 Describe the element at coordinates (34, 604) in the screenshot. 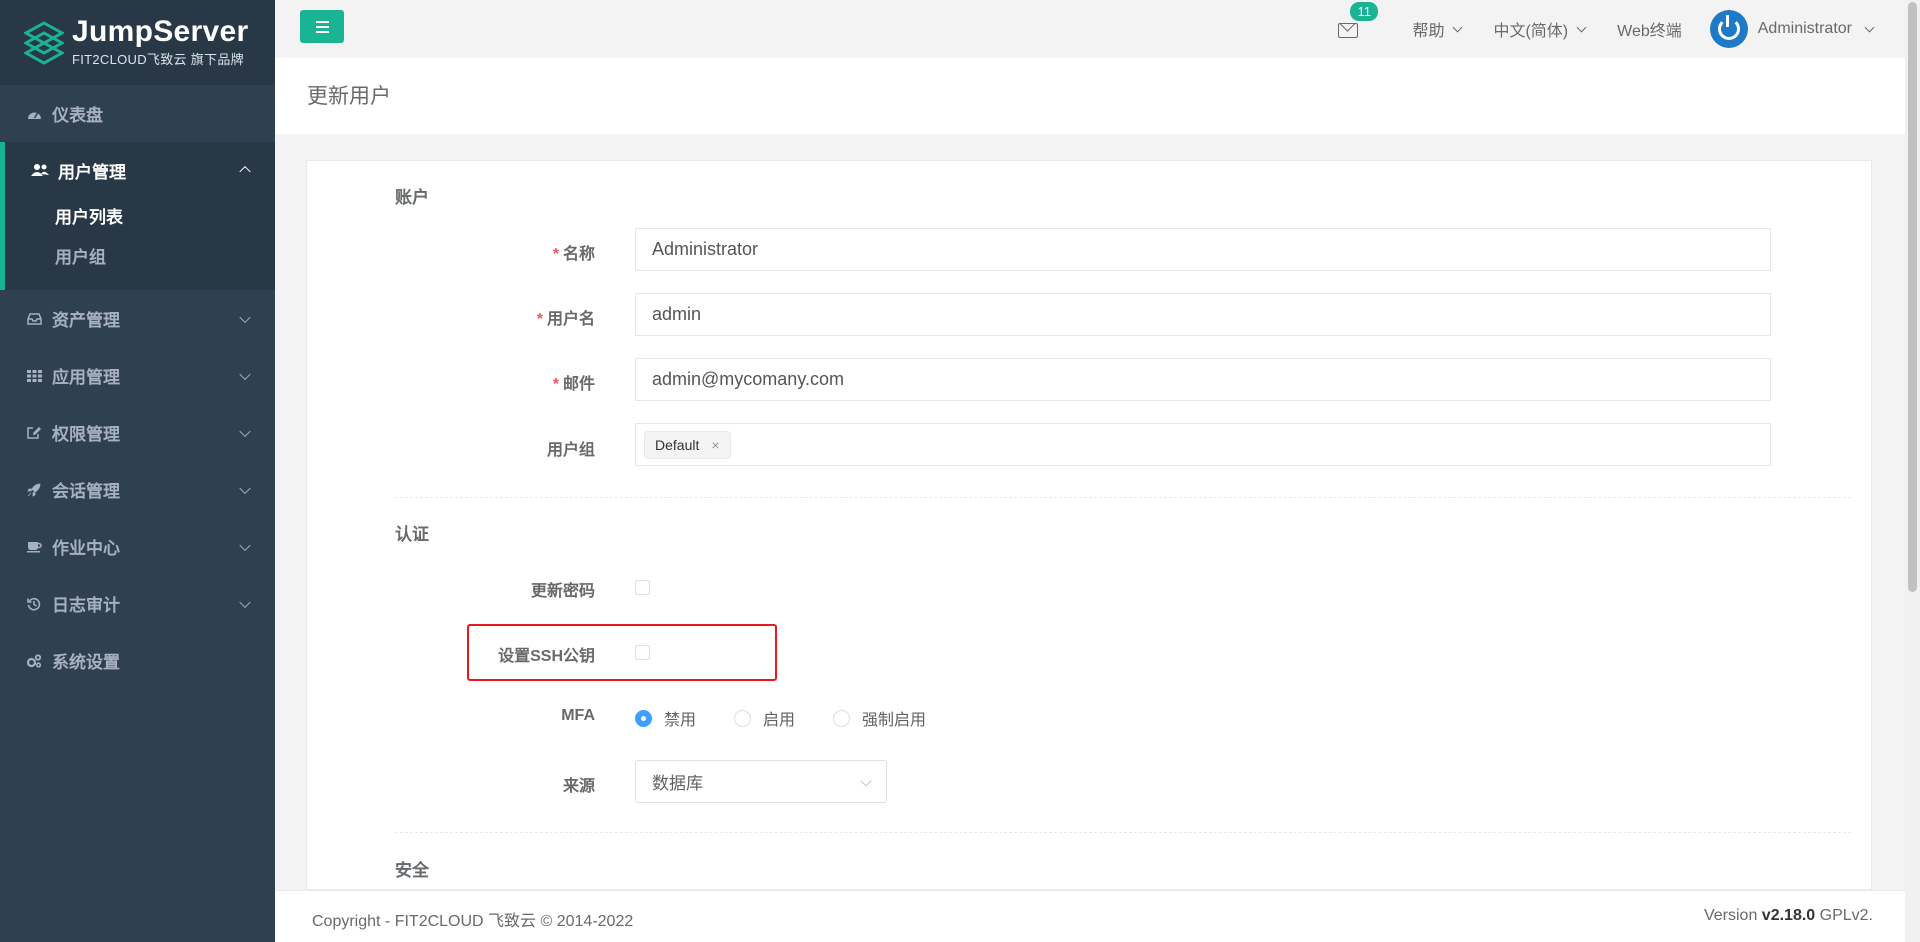

I see `history-icon` at that location.